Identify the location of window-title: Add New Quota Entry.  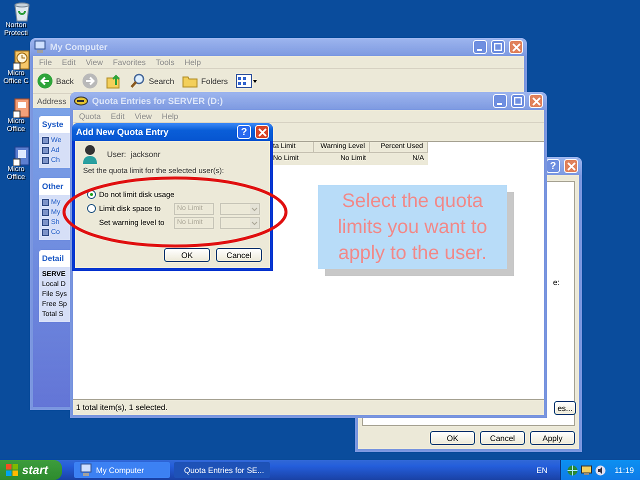
(123, 132).